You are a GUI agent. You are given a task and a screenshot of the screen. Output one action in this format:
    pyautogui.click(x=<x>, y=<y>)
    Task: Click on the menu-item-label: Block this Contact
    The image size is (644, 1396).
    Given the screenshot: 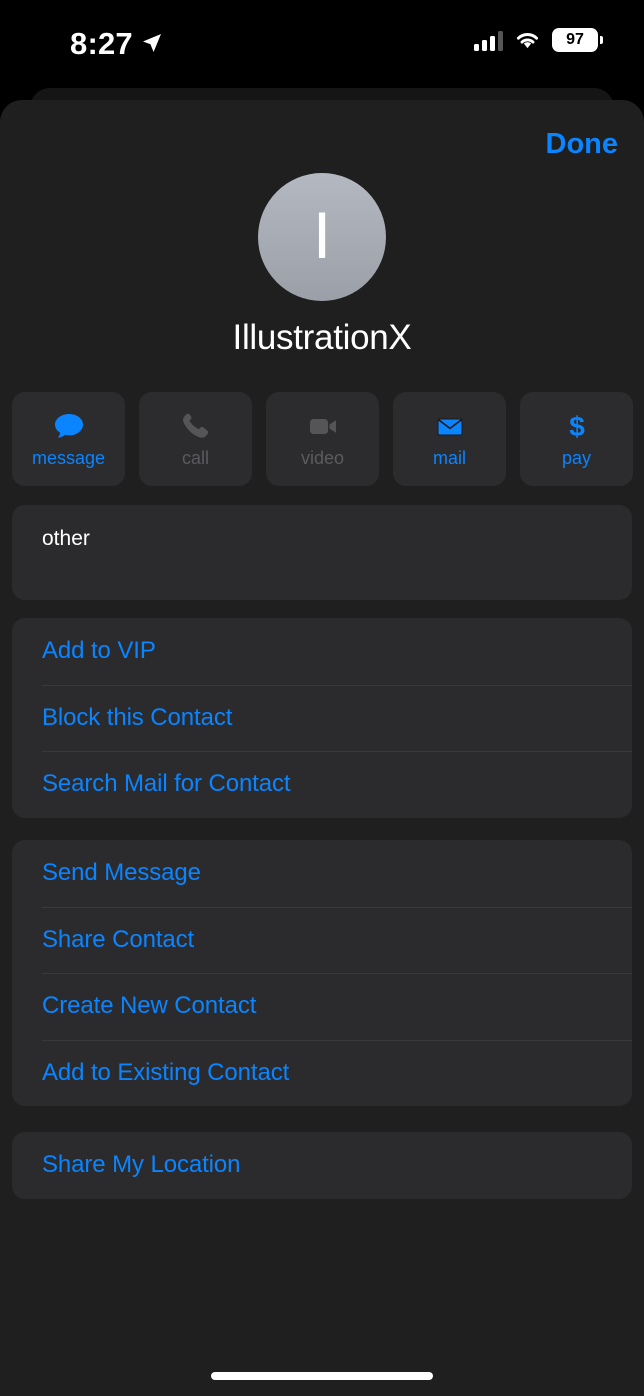 What is the action you would take?
    pyautogui.click(x=137, y=717)
    